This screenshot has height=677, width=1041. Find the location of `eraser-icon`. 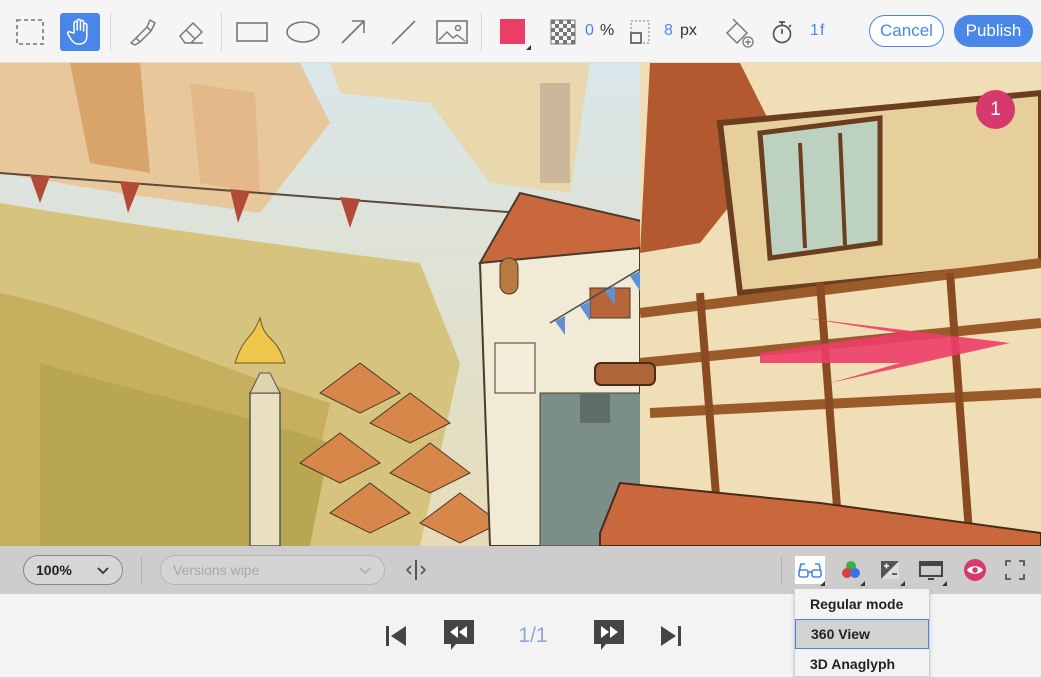

eraser-icon is located at coordinates (191, 33).